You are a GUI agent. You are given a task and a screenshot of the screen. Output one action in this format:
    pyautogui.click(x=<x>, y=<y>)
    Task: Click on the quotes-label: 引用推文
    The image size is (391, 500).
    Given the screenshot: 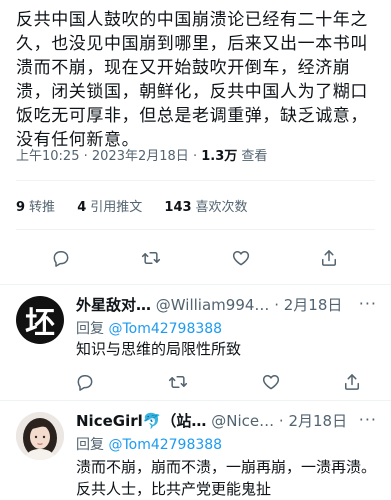 What is the action you would take?
    pyautogui.click(x=116, y=207)
    